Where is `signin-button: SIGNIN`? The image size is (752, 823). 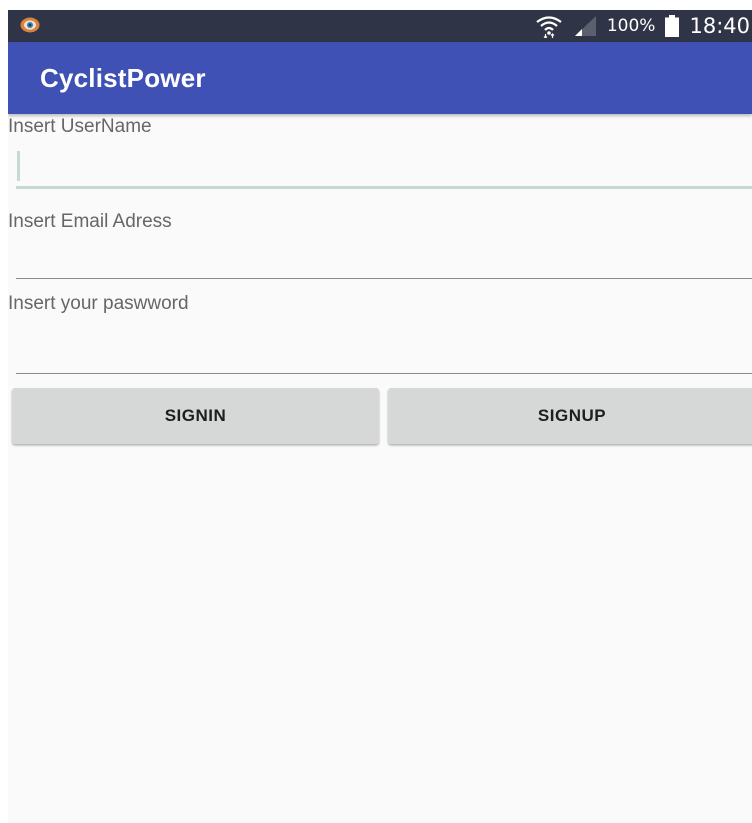
signin-button: SIGNIN is located at coordinates (195, 416).